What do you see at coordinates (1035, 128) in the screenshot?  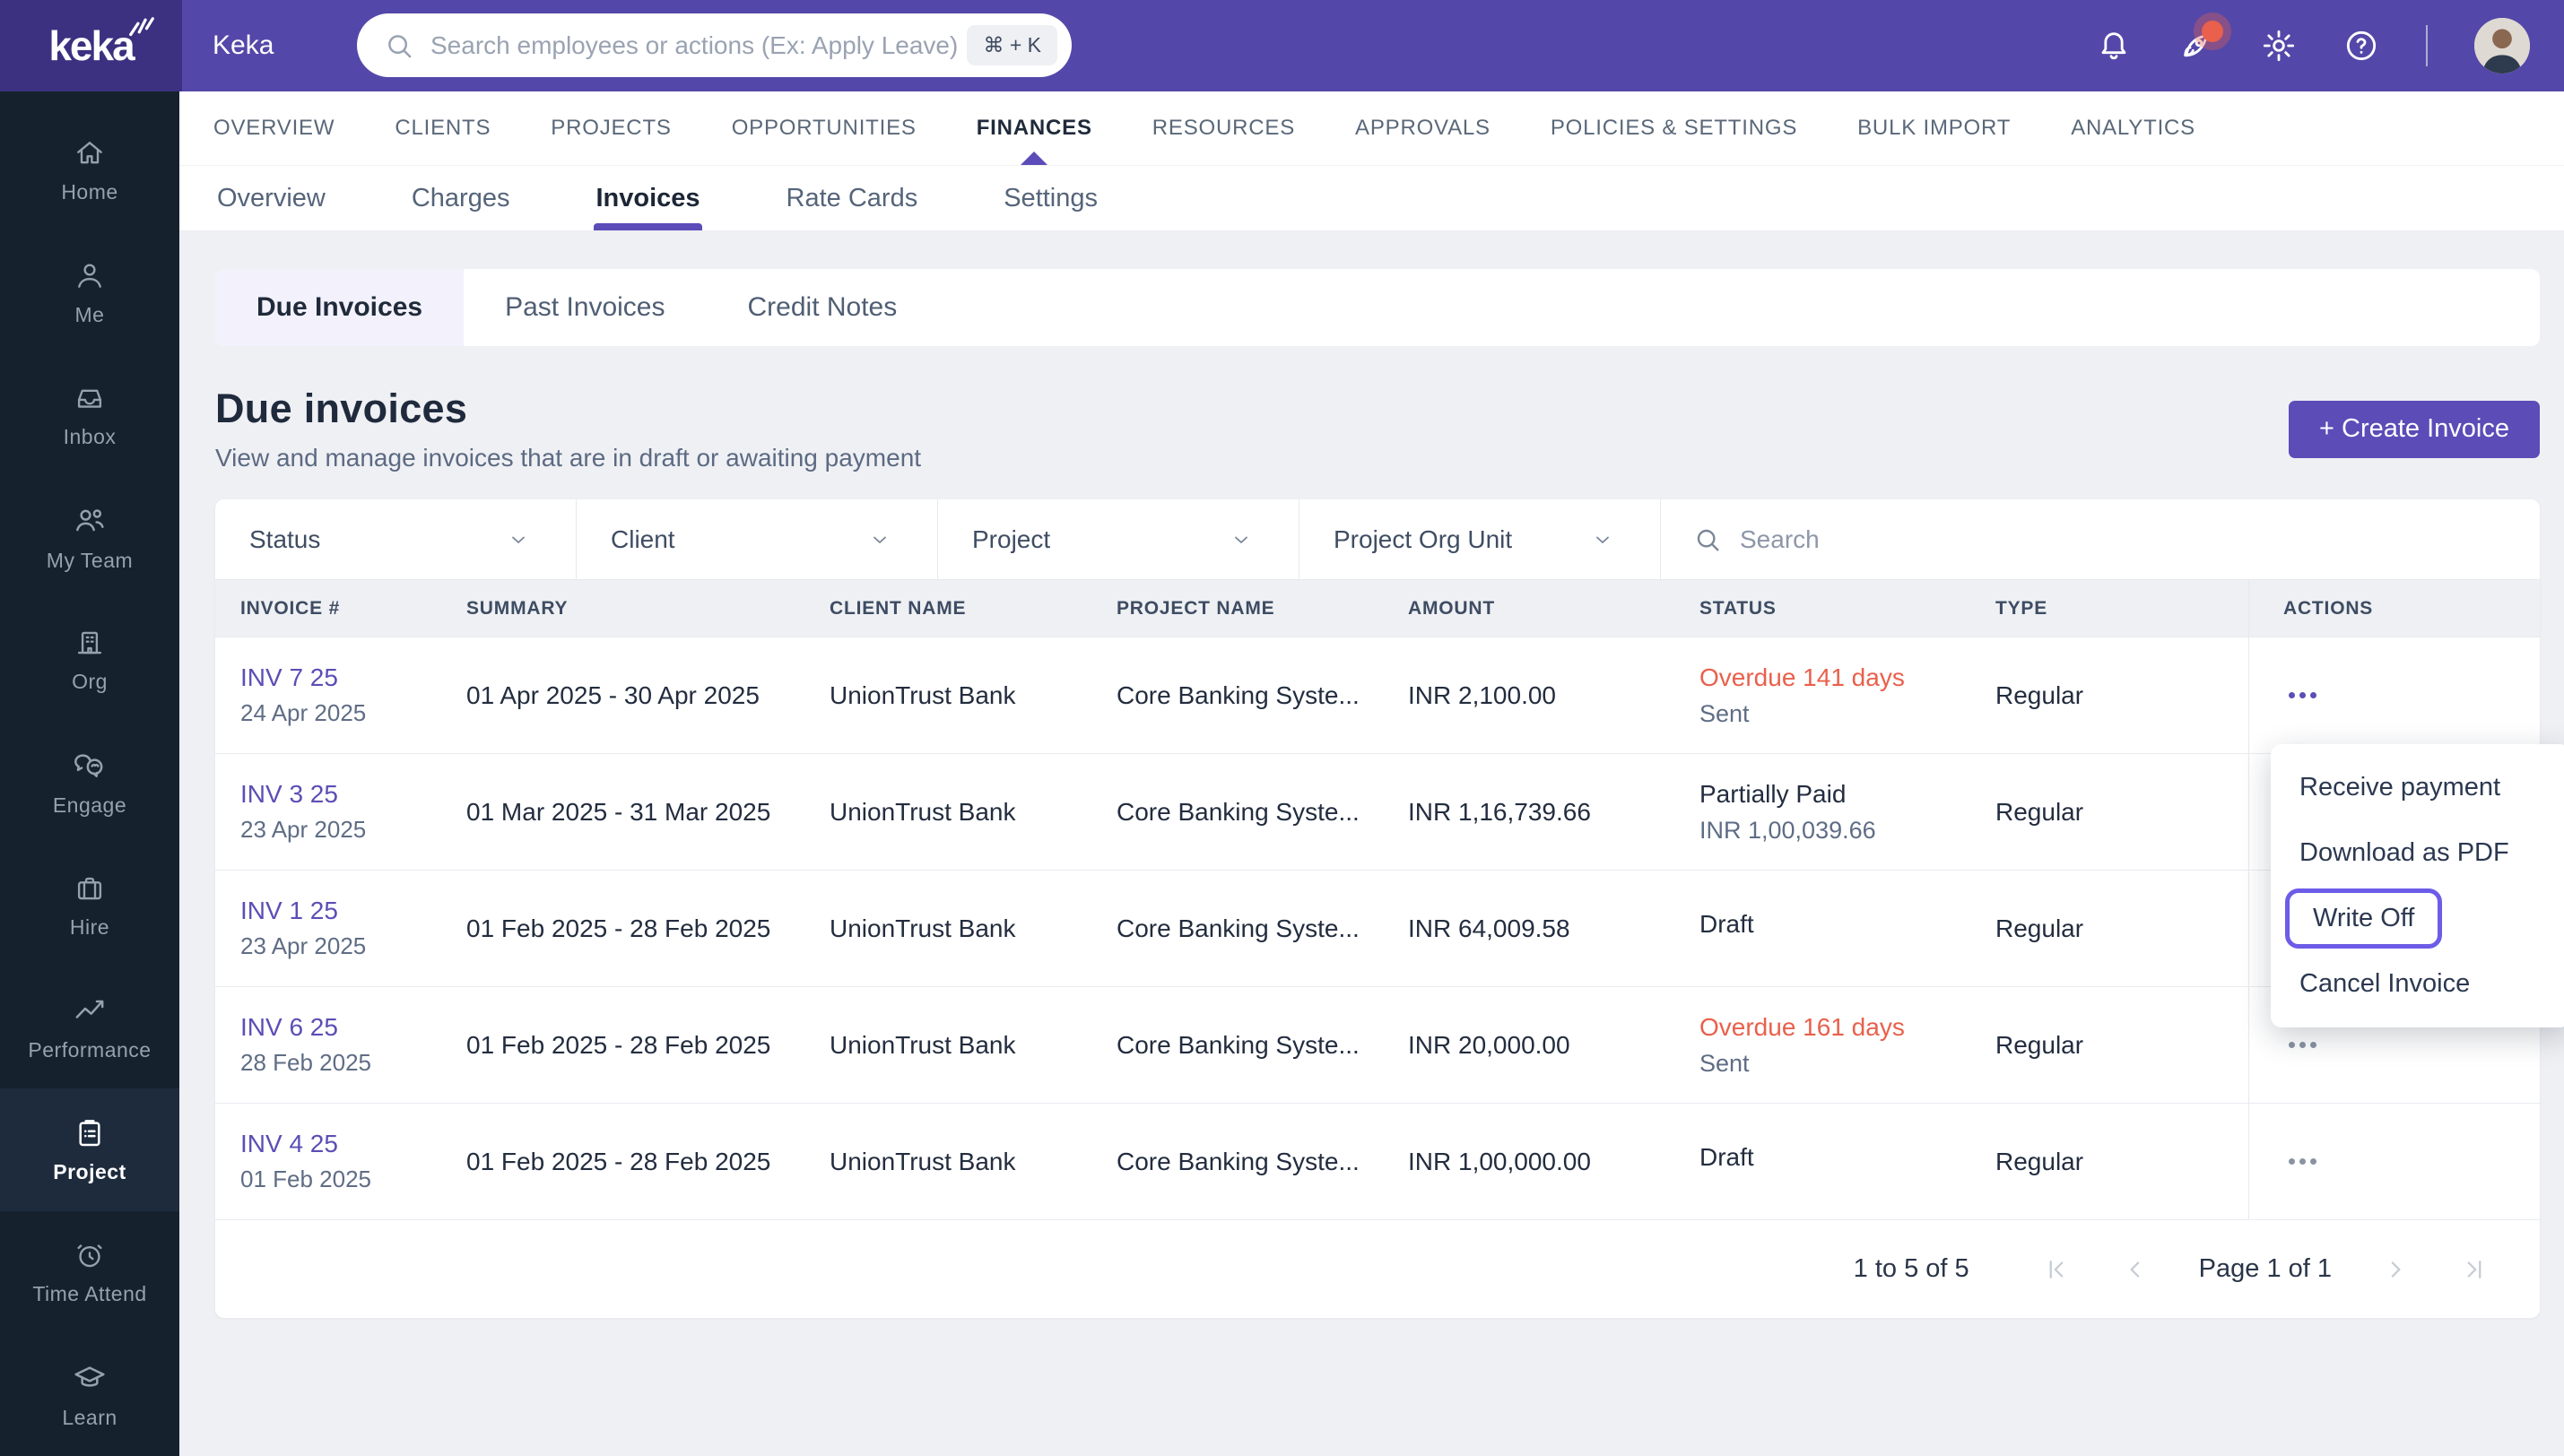 I see `tab-finances: FINANCES` at bounding box center [1035, 128].